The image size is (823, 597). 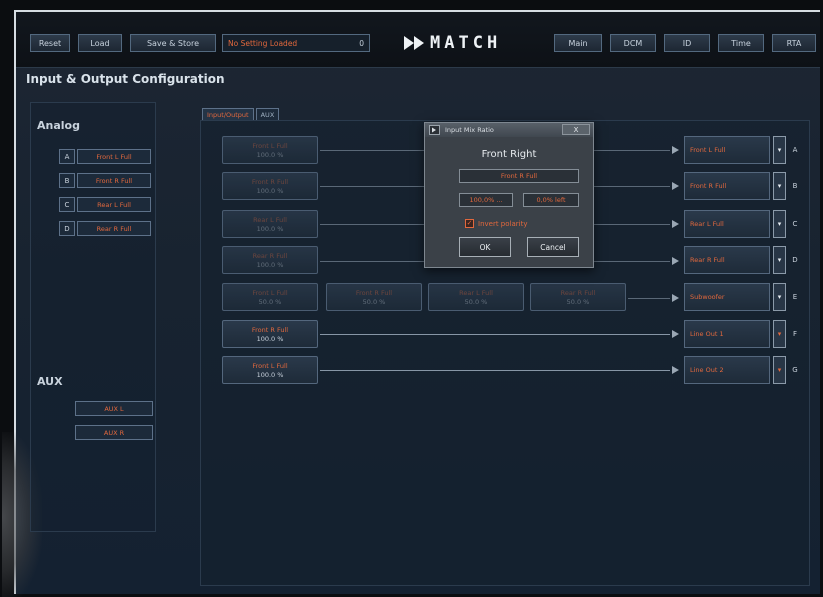 I want to click on source-box: Rear L Full 50.0 %, so click(x=476, y=297).